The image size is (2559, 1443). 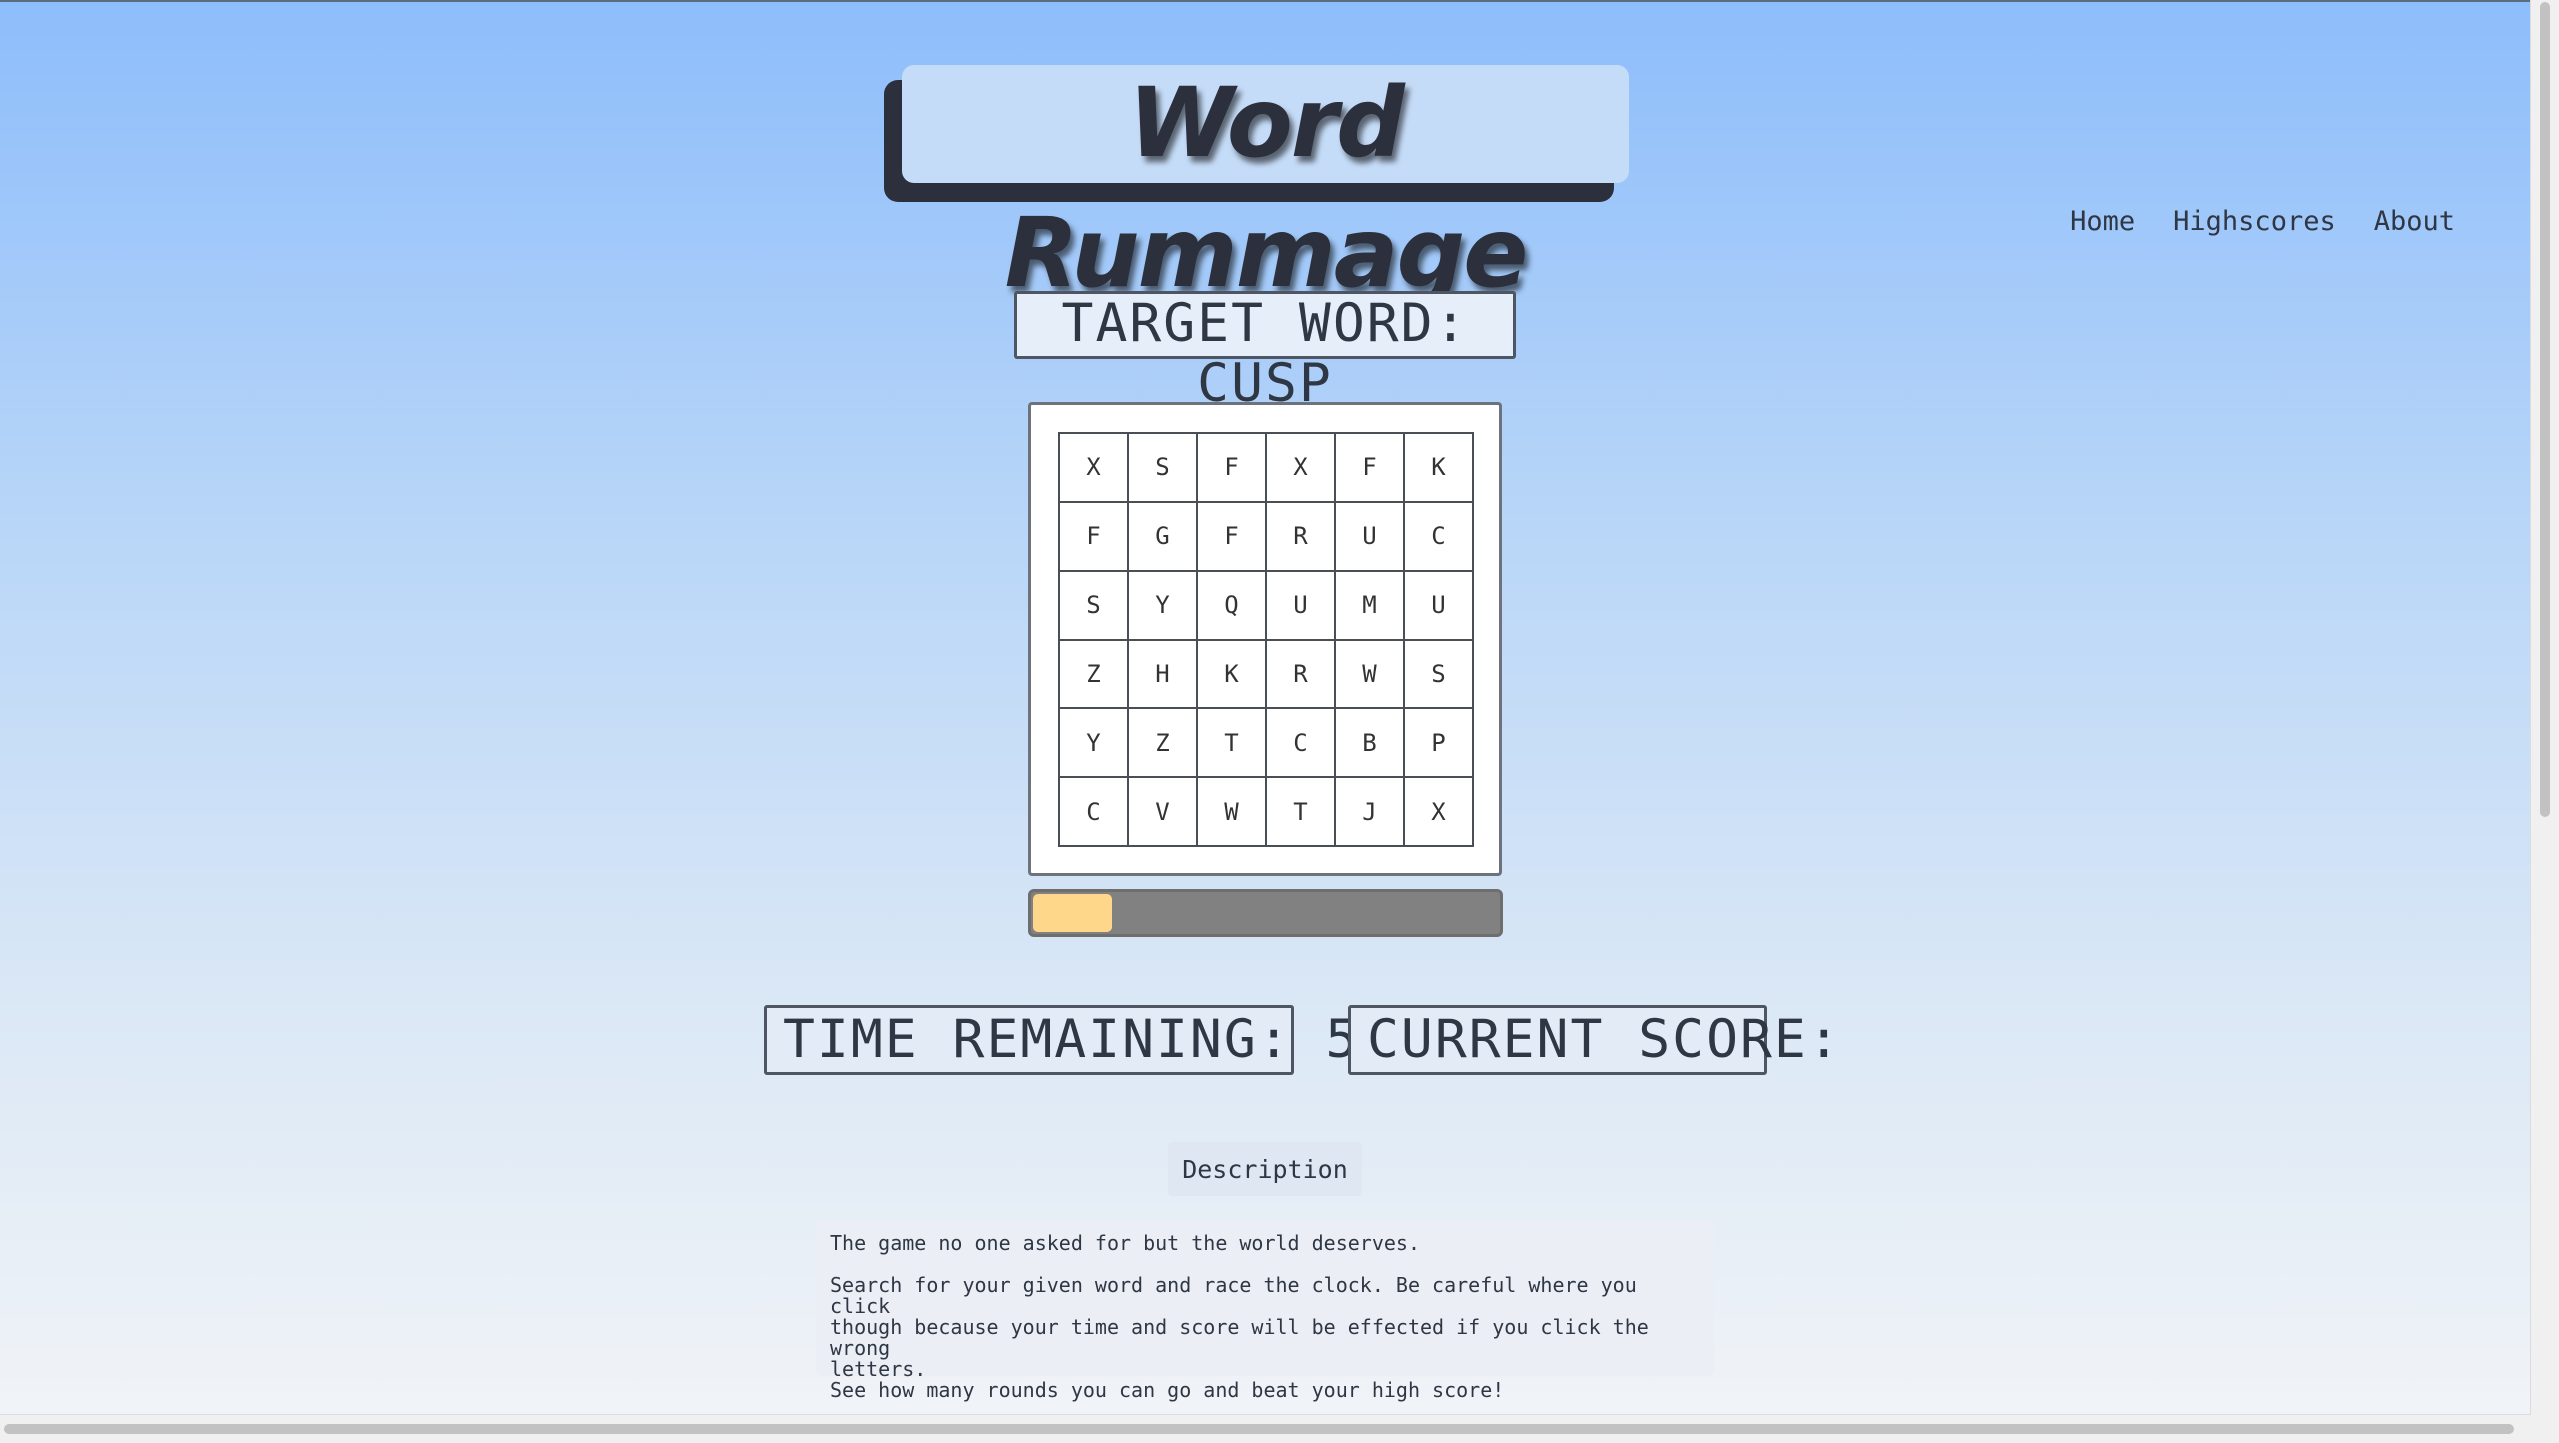 What do you see at coordinates (1077, 1040) in the screenshot?
I see `time-remaining-display: TIME REMAINING: 58` at bounding box center [1077, 1040].